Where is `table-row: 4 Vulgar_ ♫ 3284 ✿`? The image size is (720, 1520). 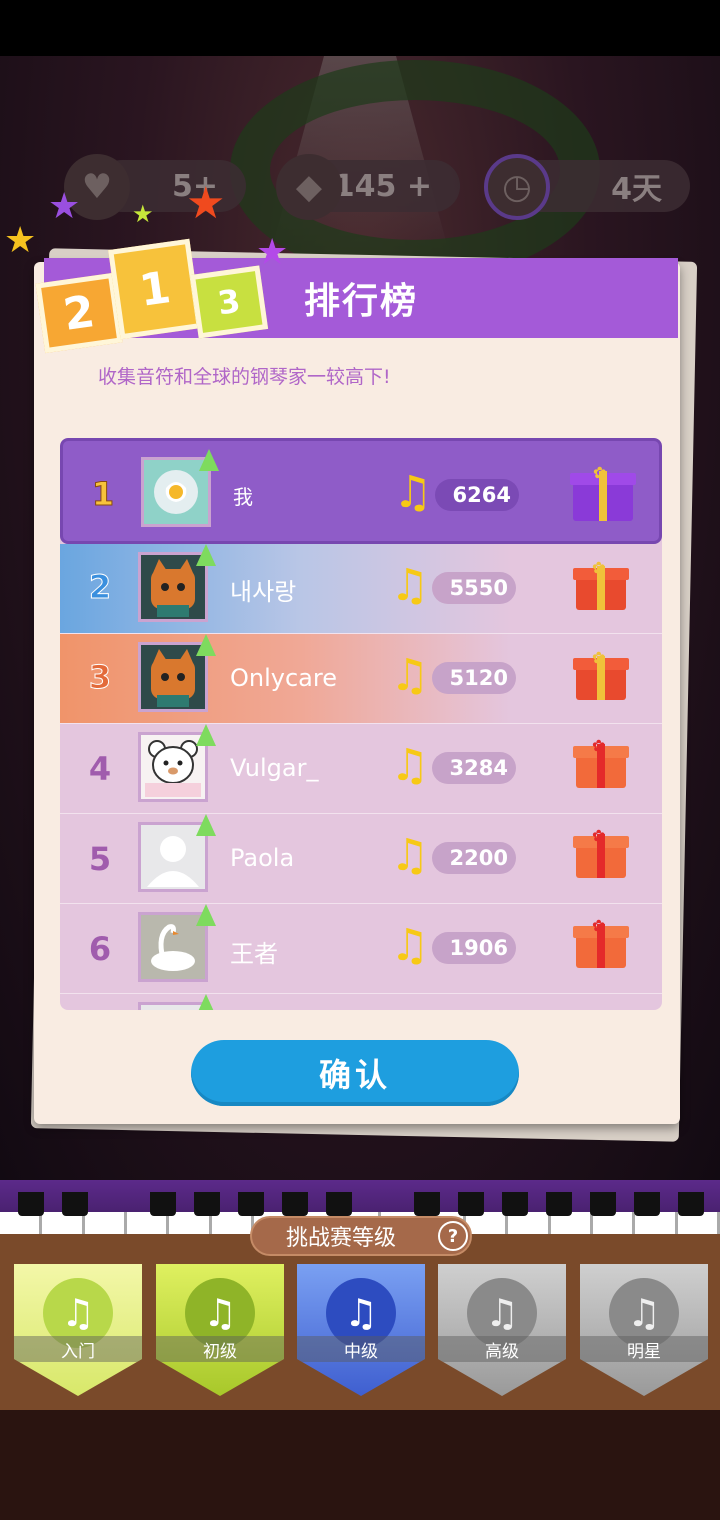 table-row: 4 Vulgar_ ♫ 3284 ✿ is located at coordinates (361, 769).